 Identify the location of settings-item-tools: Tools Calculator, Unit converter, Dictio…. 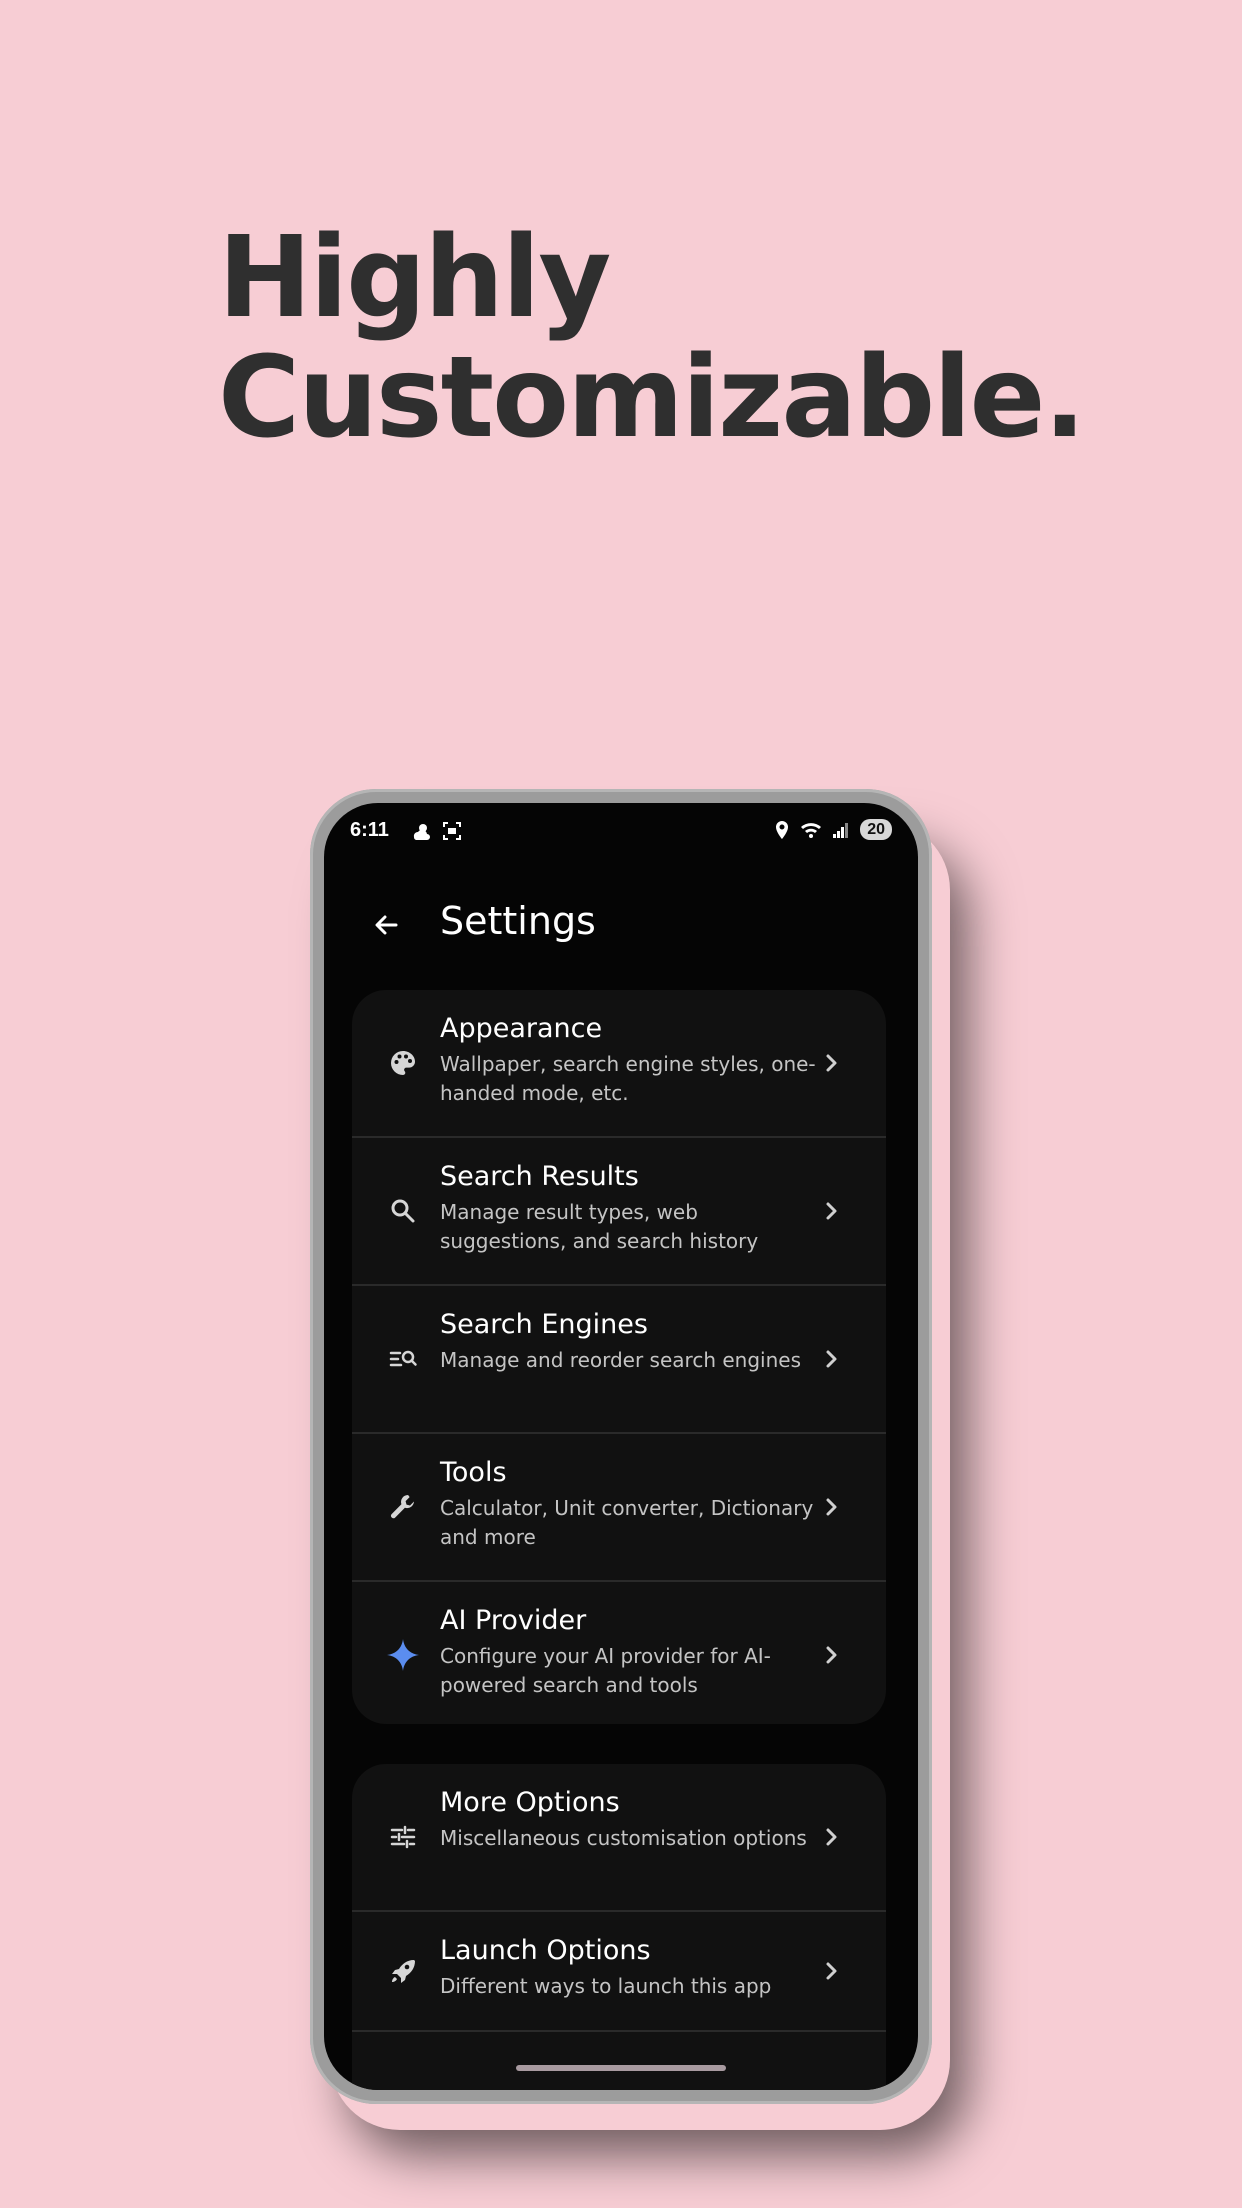
(619, 1507).